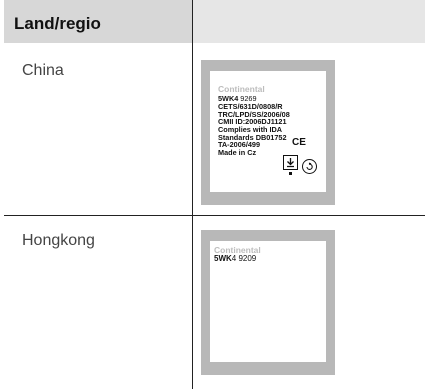  I want to click on header-cell-land-regio: Land/regio, so click(98, 21).